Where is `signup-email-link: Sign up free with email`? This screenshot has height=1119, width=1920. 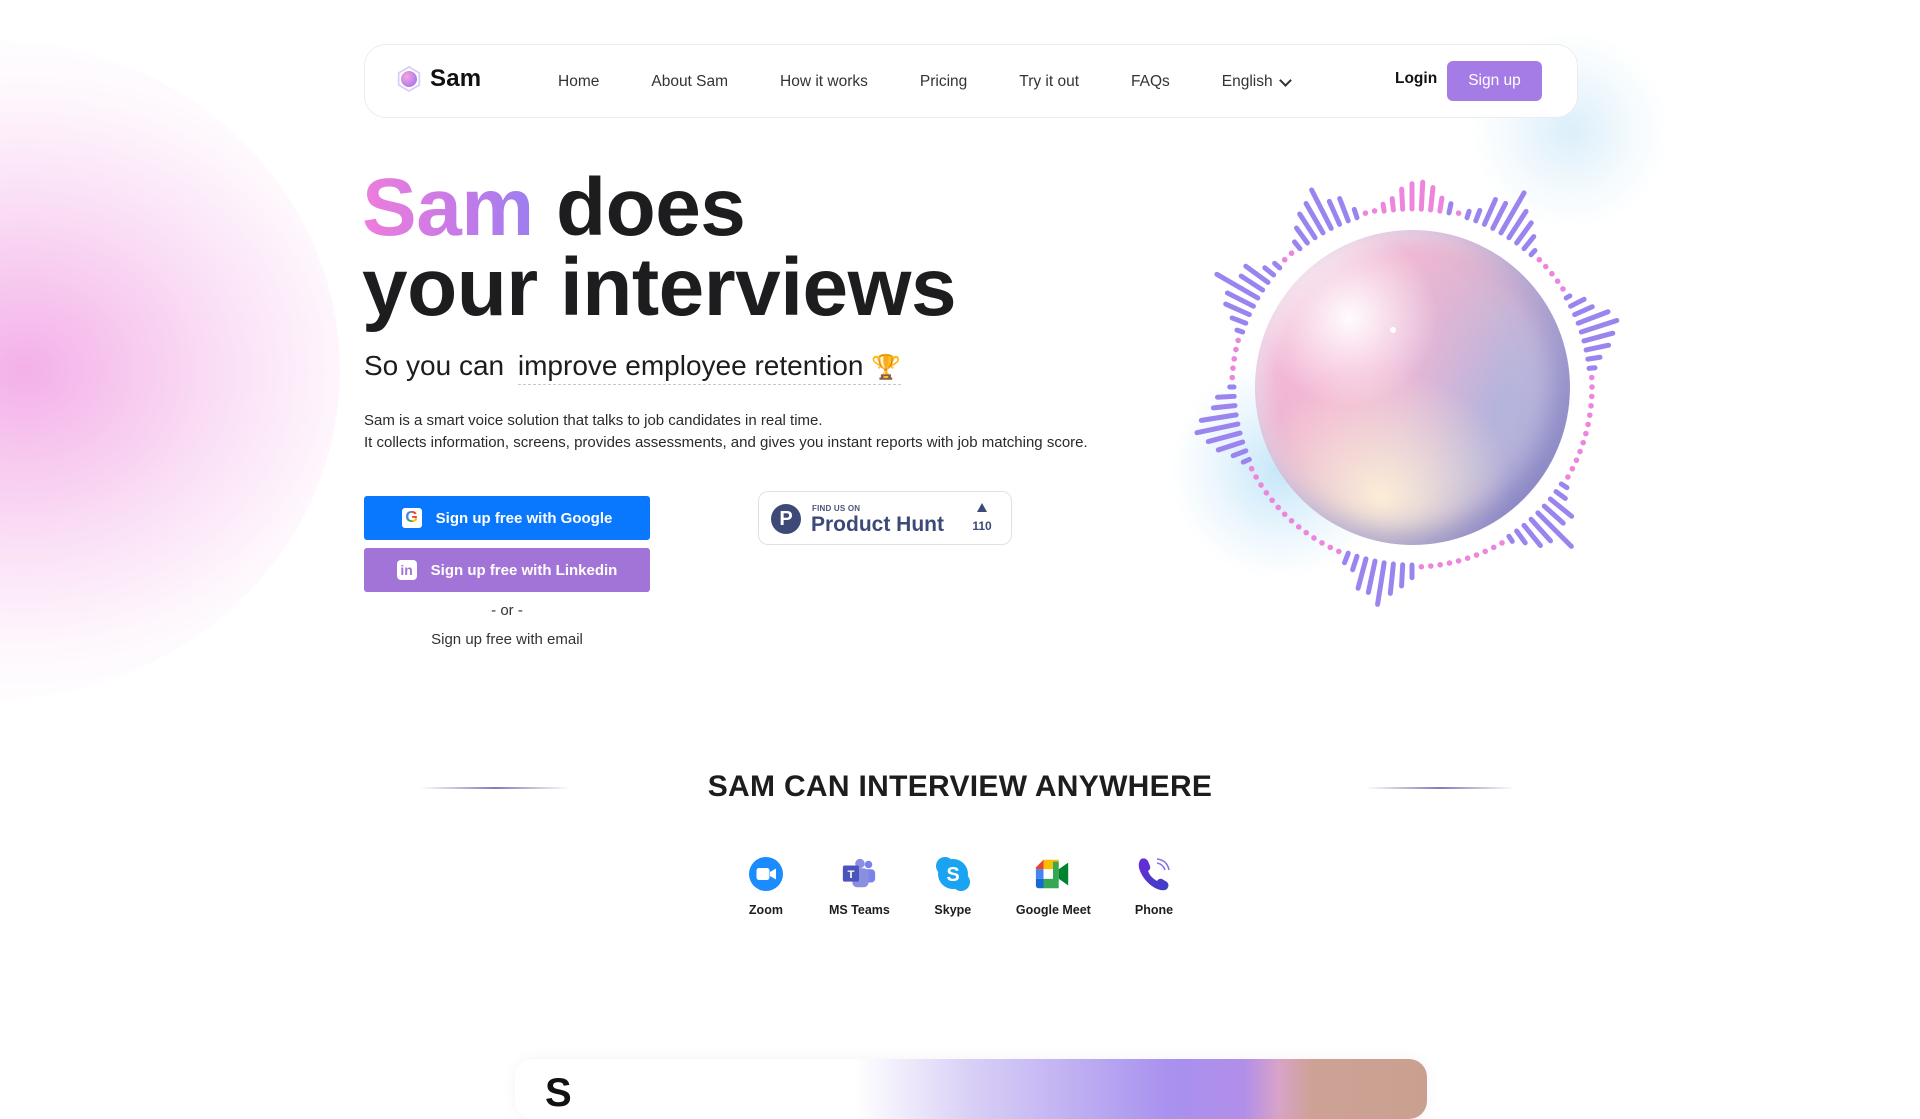 signup-email-link: Sign up free with email is located at coordinates (507, 639).